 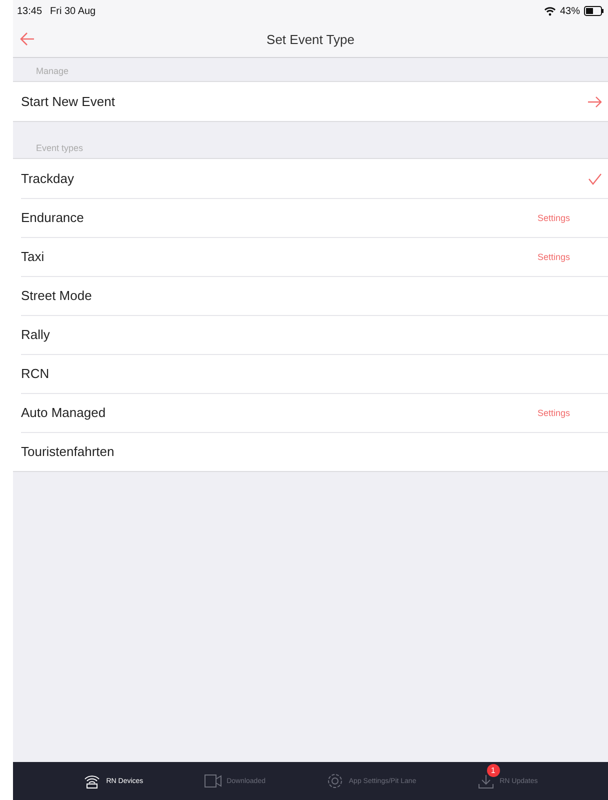 What do you see at coordinates (493, 770) in the screenshot?
I see `notification-badge: 1` at bounding box center [493, 770].